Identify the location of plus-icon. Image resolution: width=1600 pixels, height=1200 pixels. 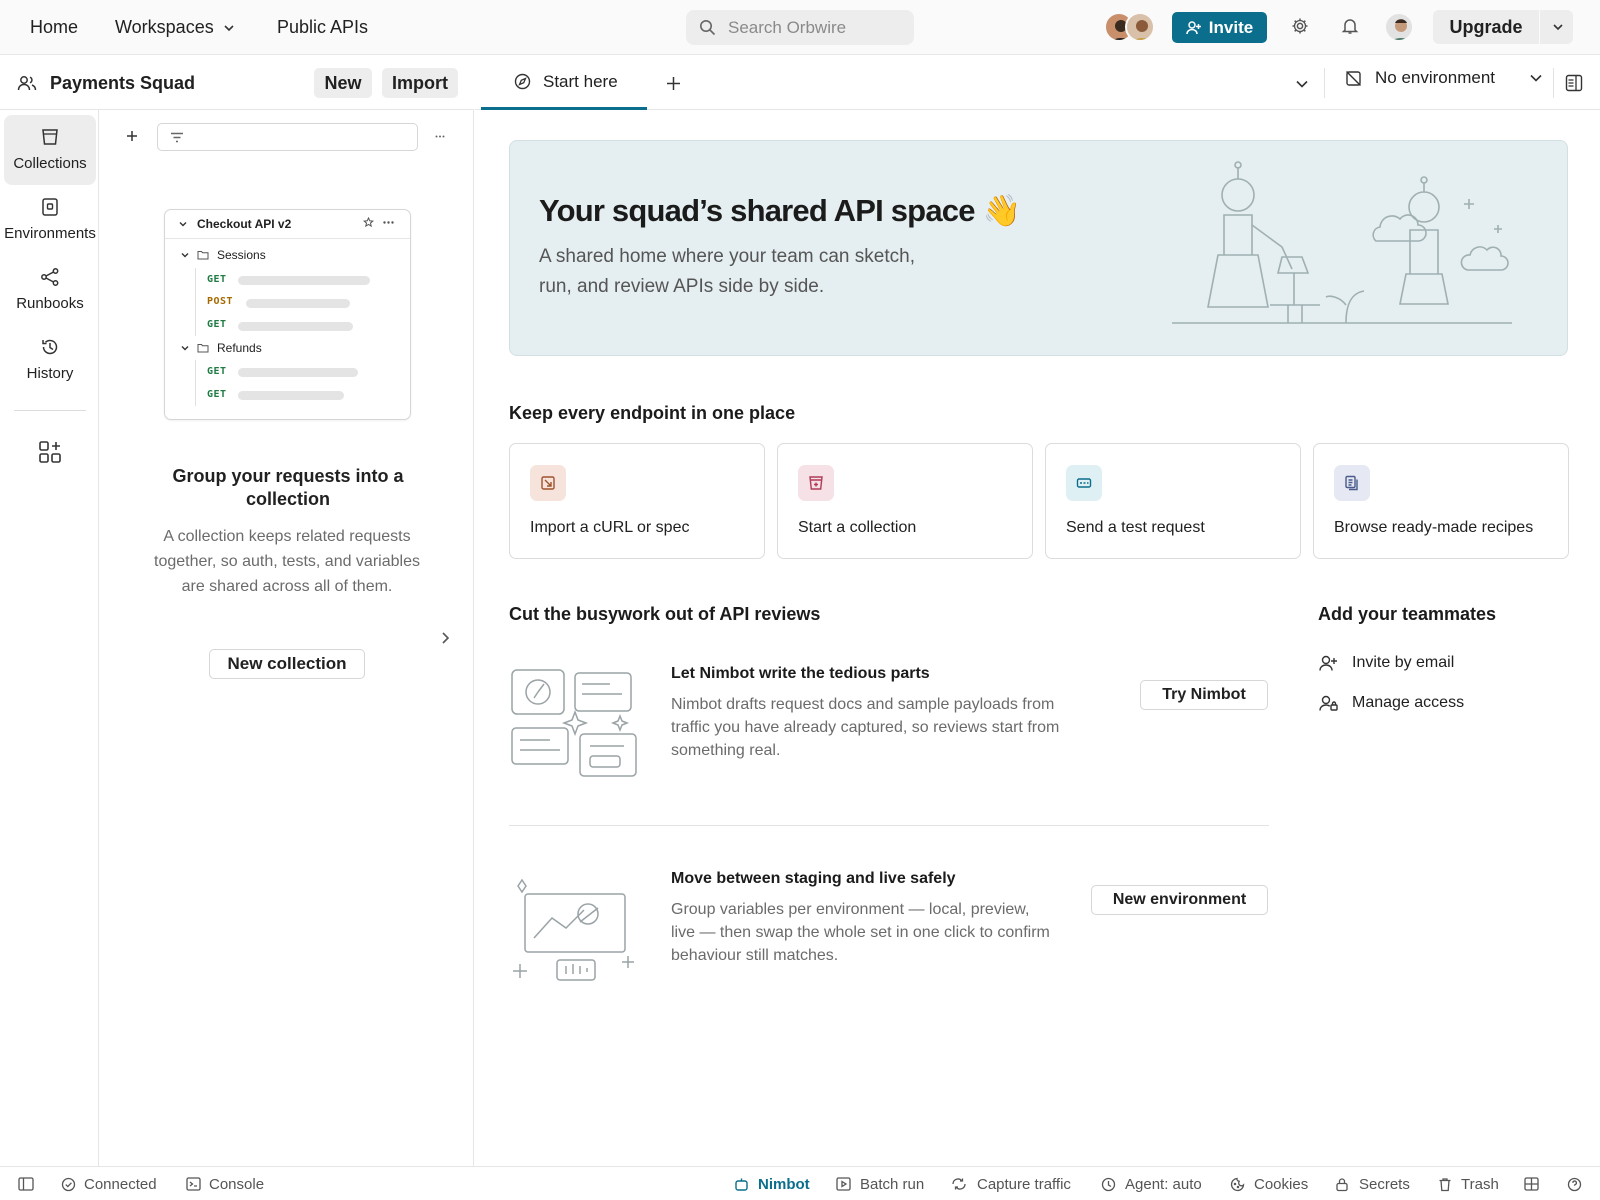
(132, 136).